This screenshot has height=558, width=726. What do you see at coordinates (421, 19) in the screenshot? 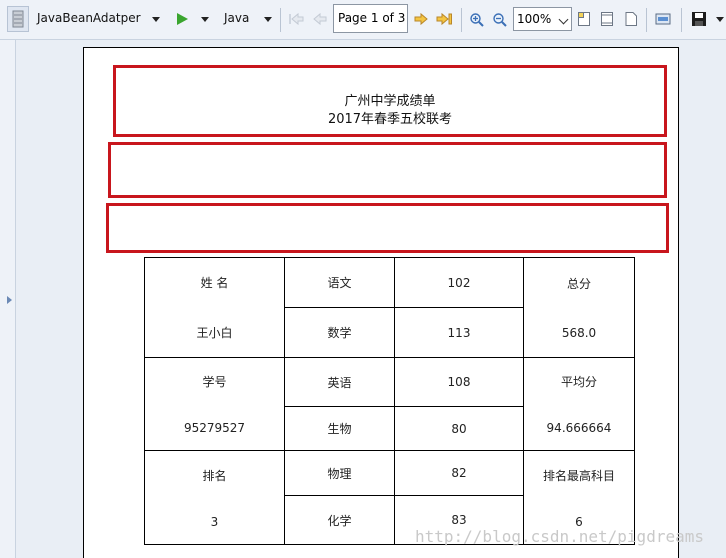
I see `next-page-icon` at bounding box center [421, 19].